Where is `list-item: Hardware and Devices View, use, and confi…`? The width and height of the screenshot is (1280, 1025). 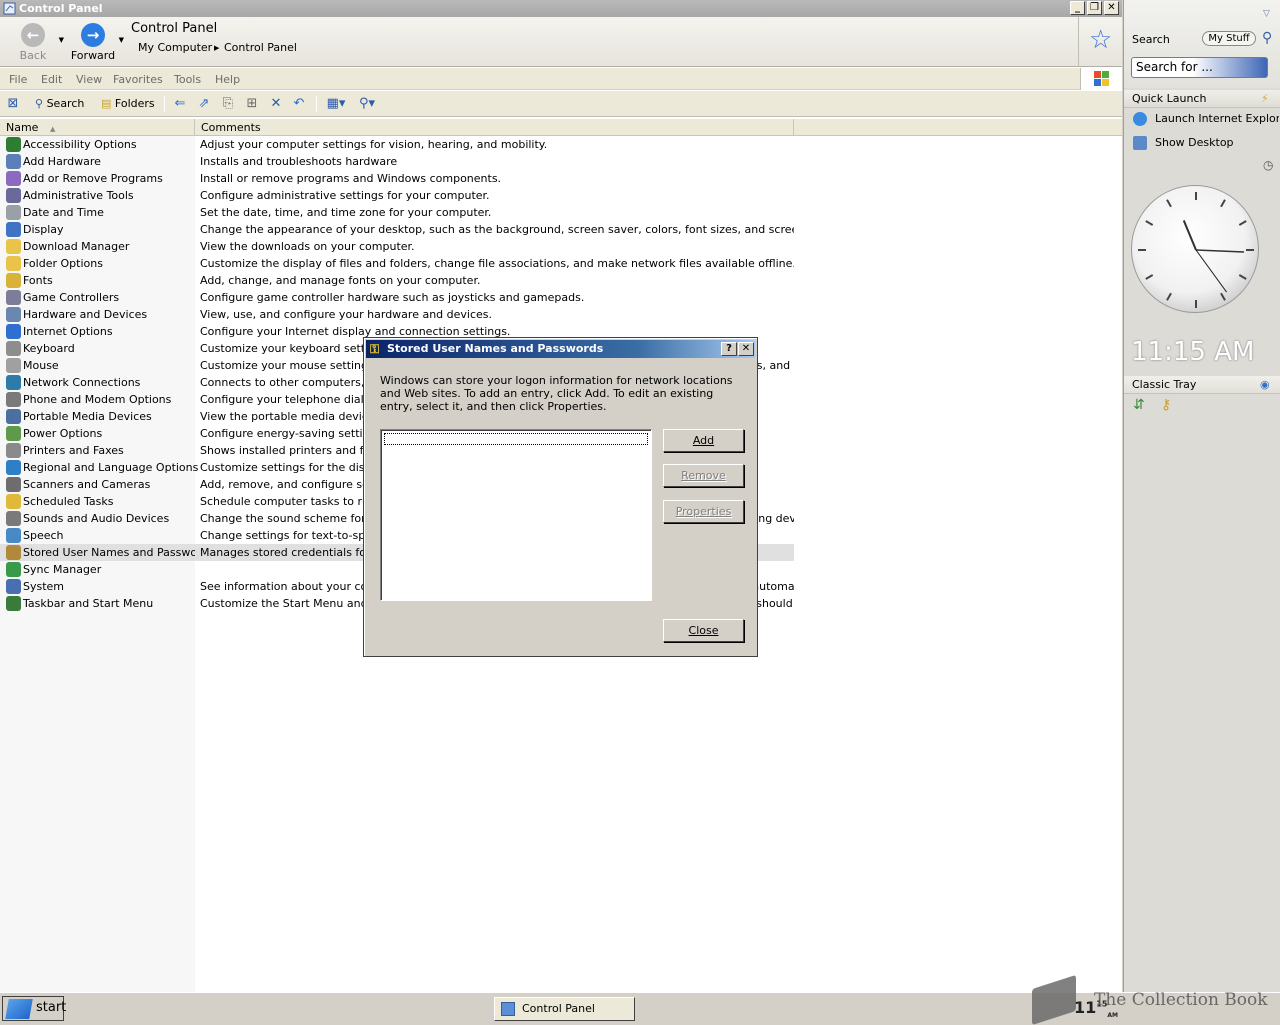 list-item: Hardware and Devices View, use, and confi… is located at coordinates (400, 314).